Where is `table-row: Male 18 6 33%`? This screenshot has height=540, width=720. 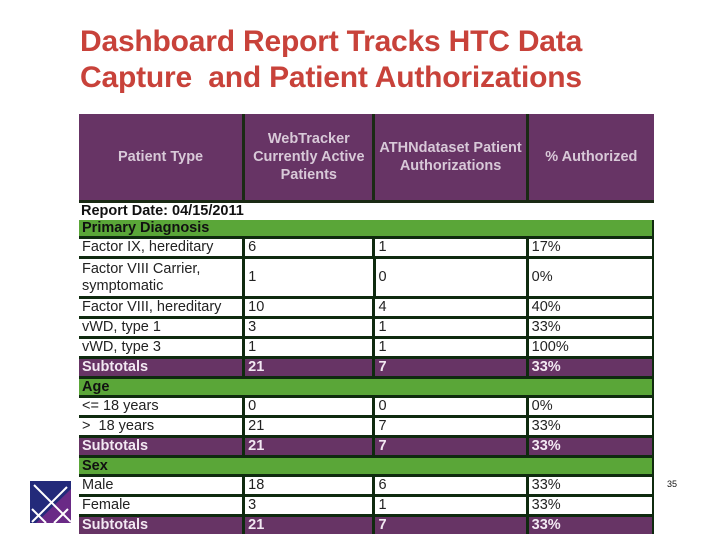
table-row: Male 18 6 33% is located at coordinates (366, 484).